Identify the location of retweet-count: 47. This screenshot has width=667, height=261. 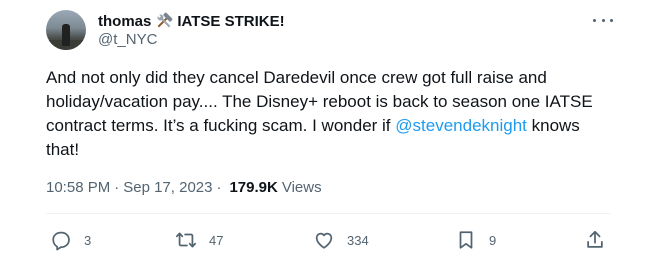
(216, 240).